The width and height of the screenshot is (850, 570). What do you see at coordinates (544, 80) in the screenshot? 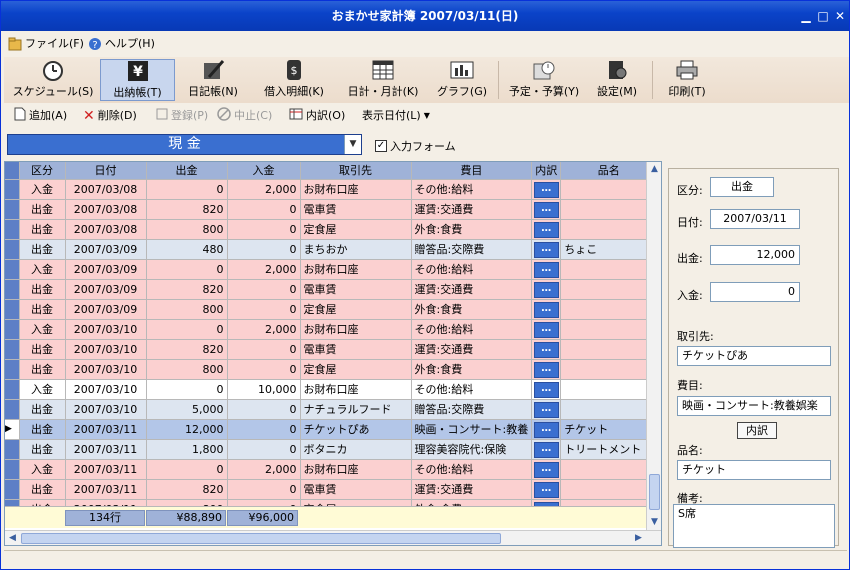
I see `budget-button: 予定・予算(Y)` at bounding box center [544, 80].